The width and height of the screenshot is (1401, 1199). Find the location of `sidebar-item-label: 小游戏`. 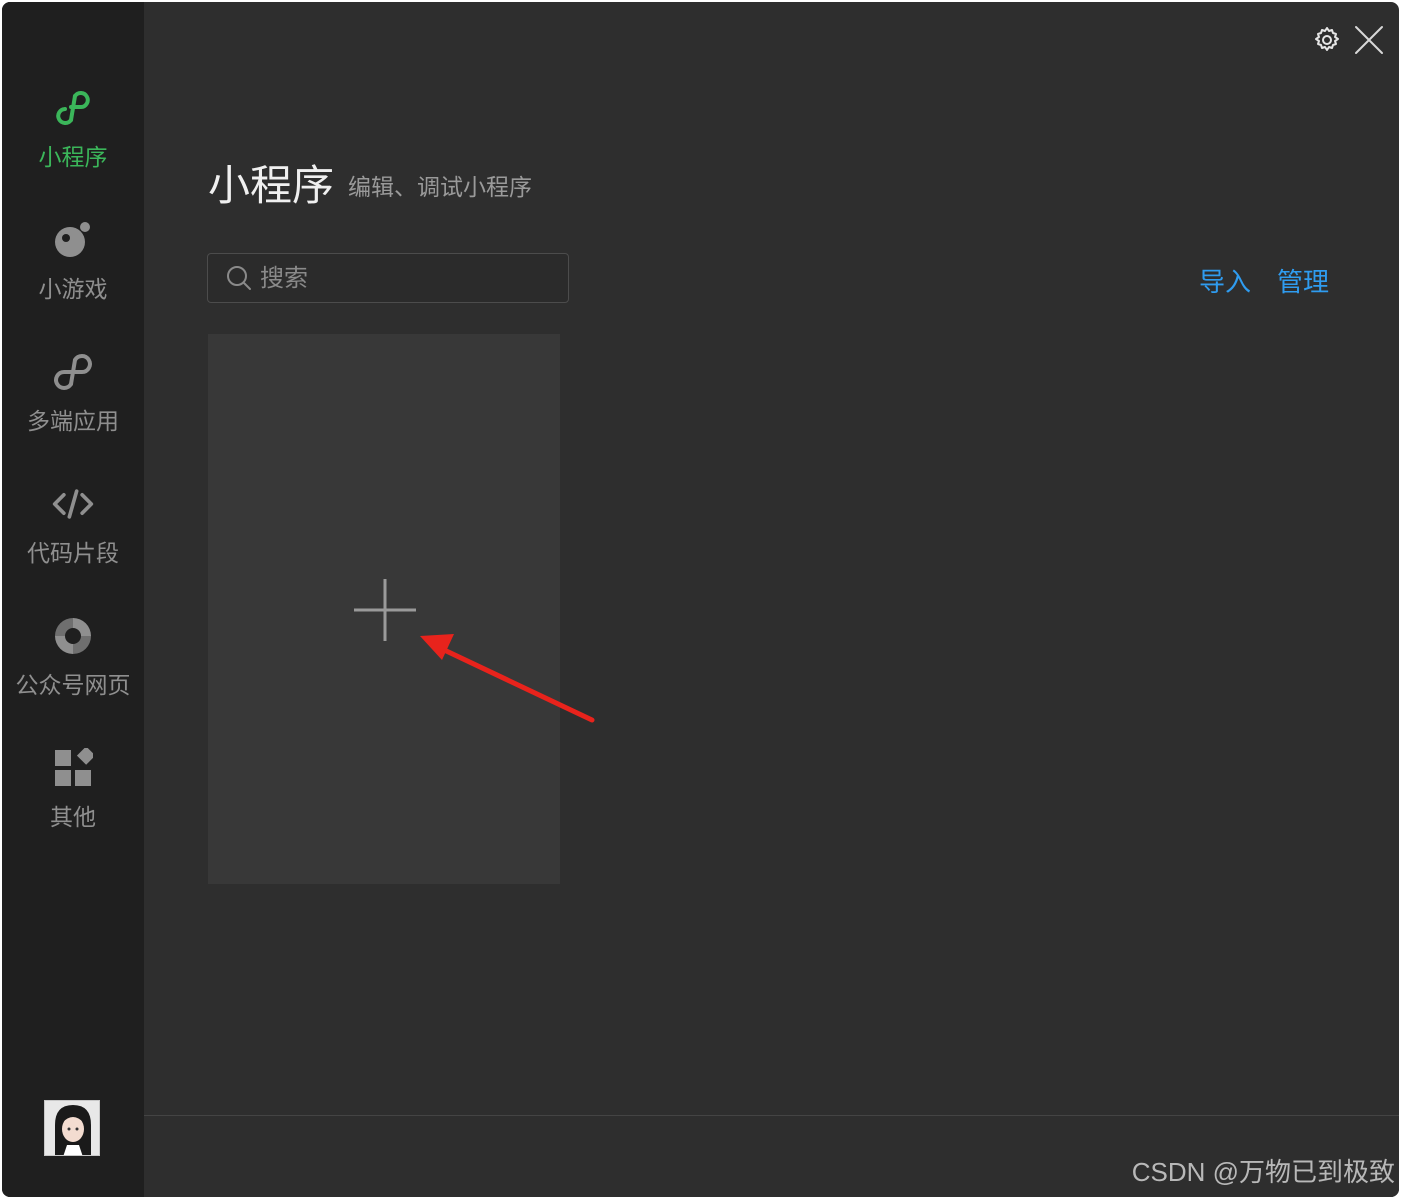

sidebar-item-label: 小游戏 is located at coordinates (73, 290).